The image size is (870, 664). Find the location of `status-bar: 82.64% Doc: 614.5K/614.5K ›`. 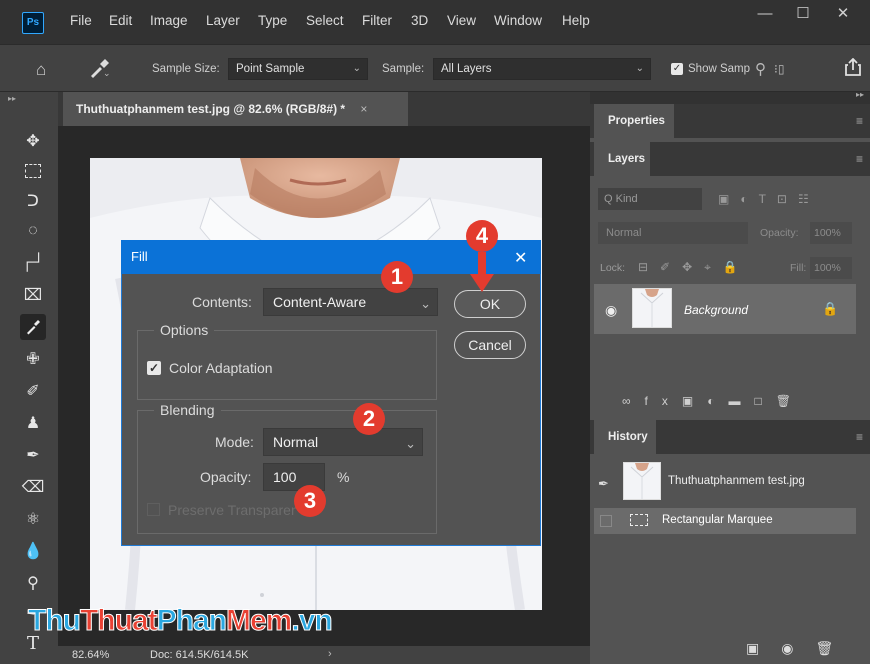

status-bar: 82.64% Doc: 614.5K/614.5K › is located at coordinates (324, 655).